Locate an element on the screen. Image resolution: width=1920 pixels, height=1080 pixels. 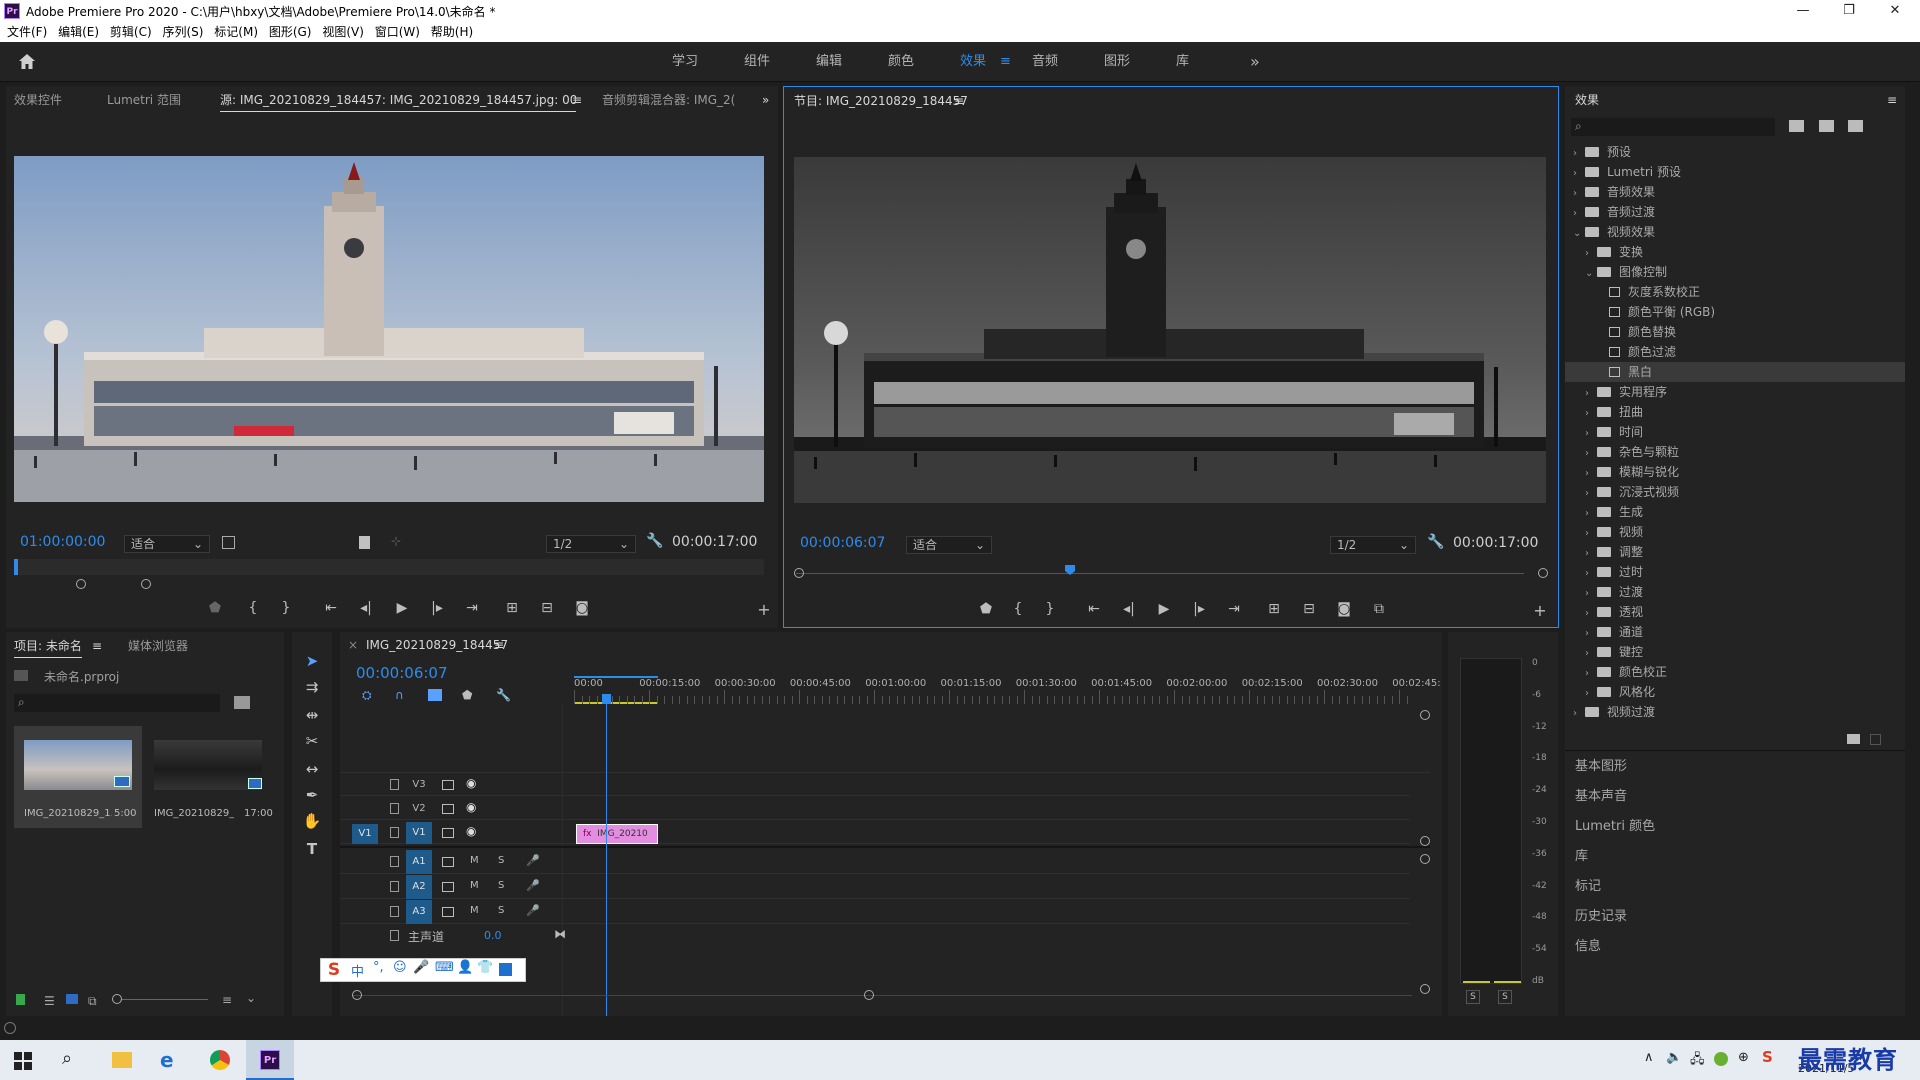
premiere-taskbar-button: Pr is located at coordinates (270, 1060).